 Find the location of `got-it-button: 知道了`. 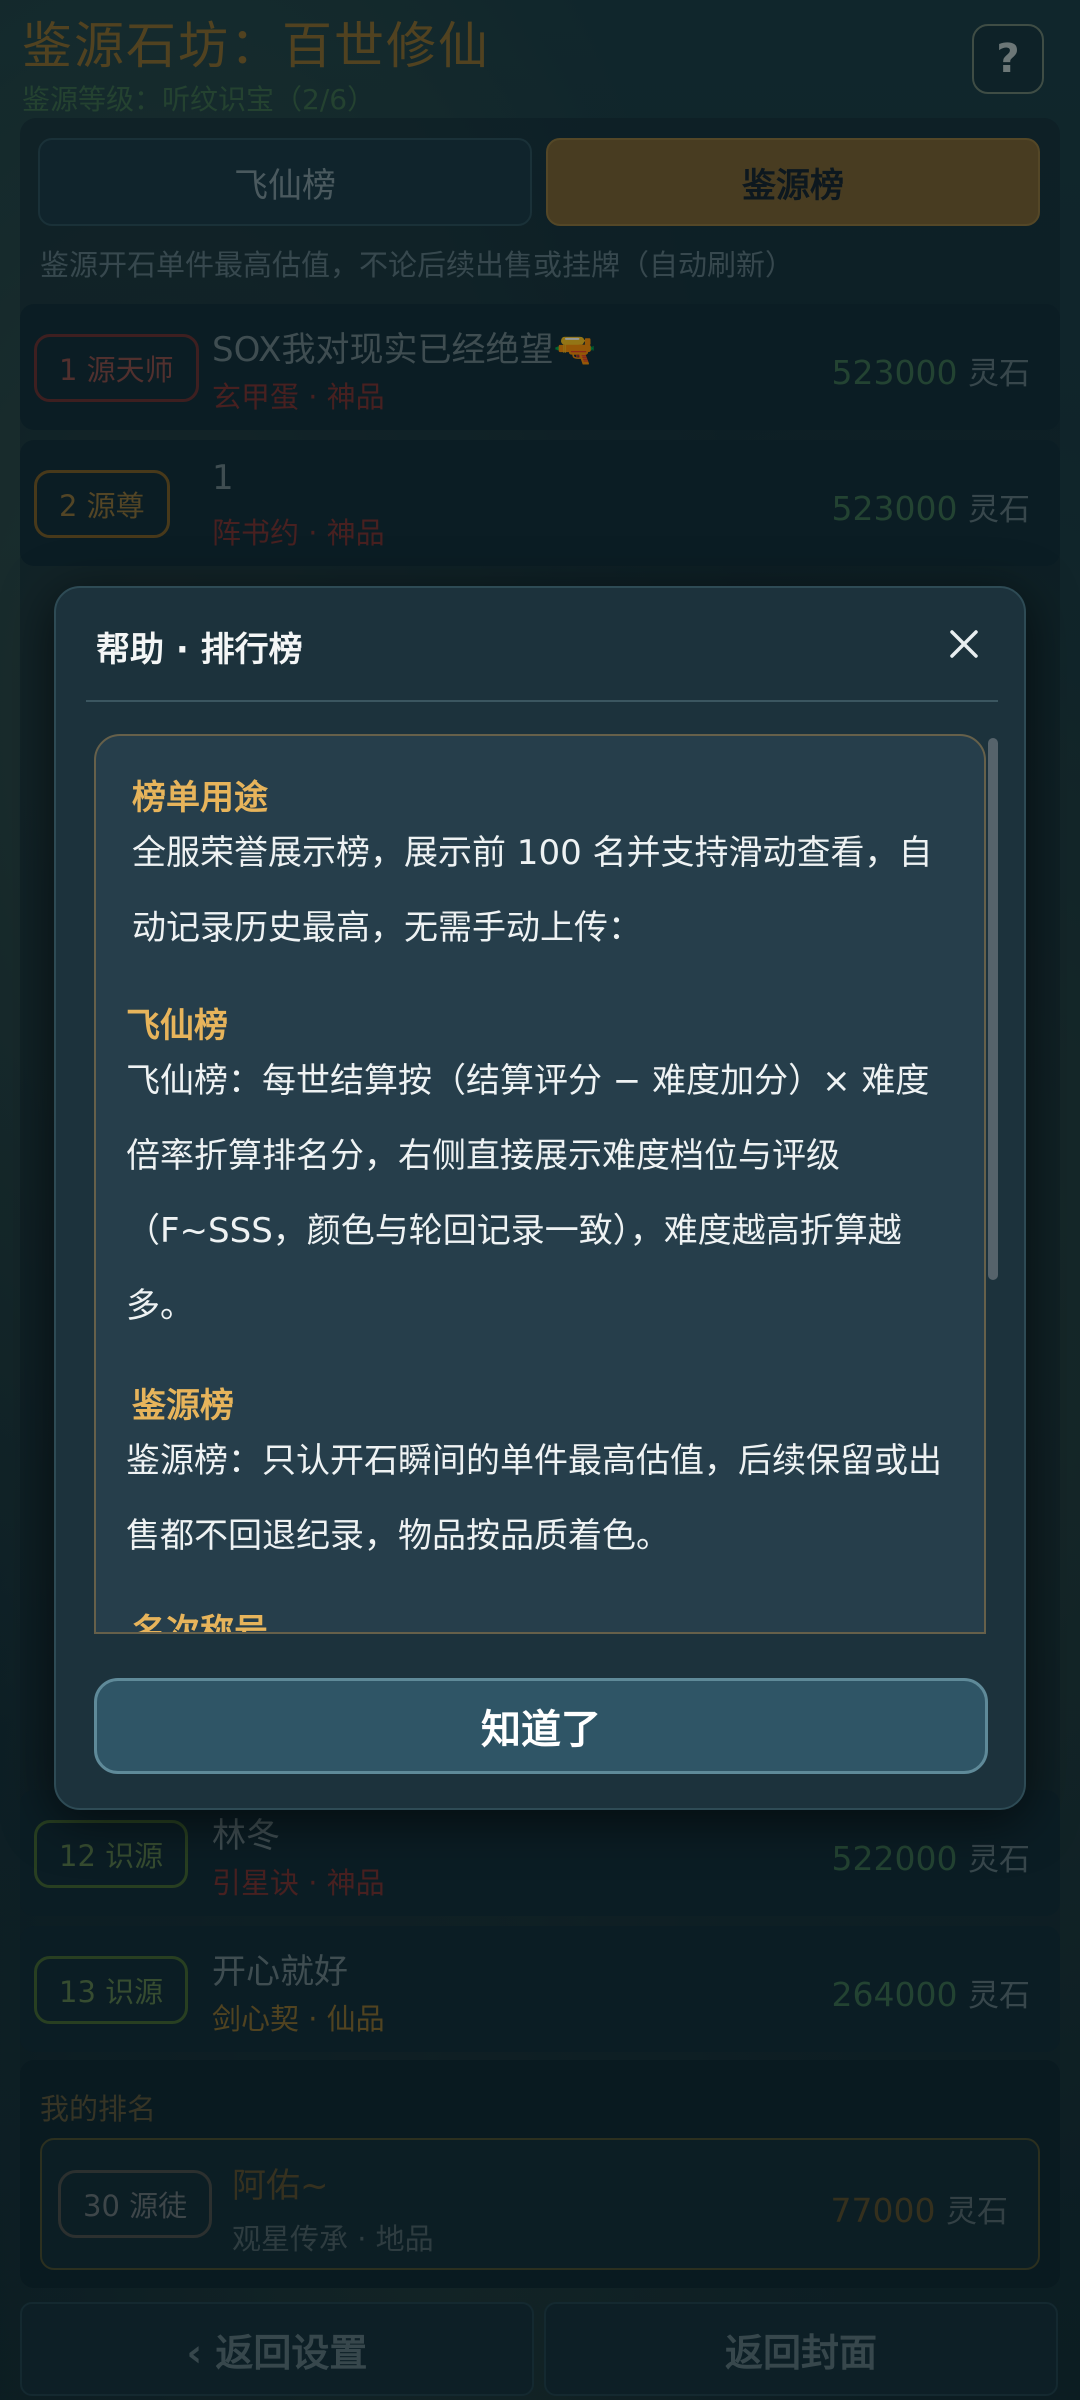

got-it-button: 知道了 is located at coordinates (541, 1726).